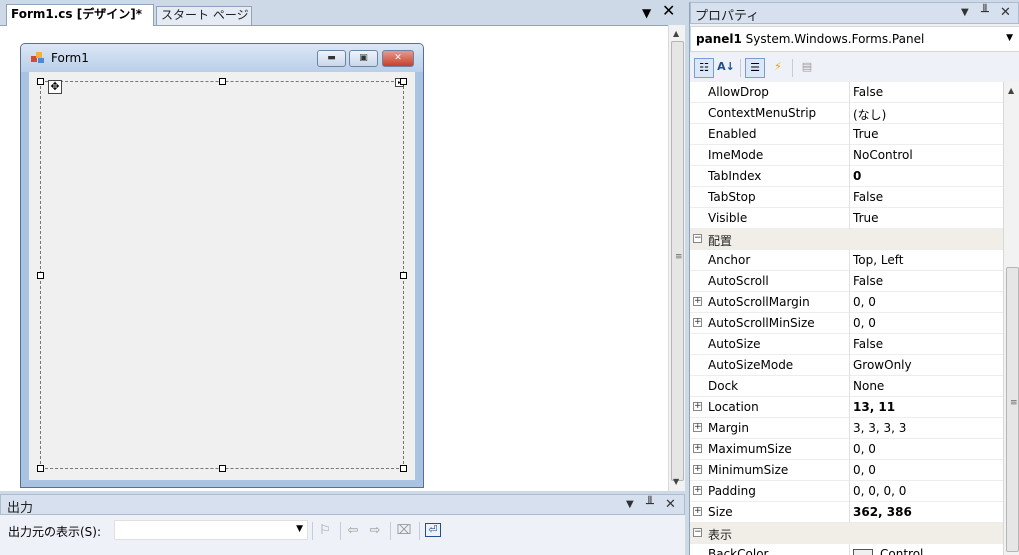  What do you see at coordinates (846, 449) in the screenshot?
I see `property-row: + MaximumSize 0, 0` at bounding box center [846, 449].